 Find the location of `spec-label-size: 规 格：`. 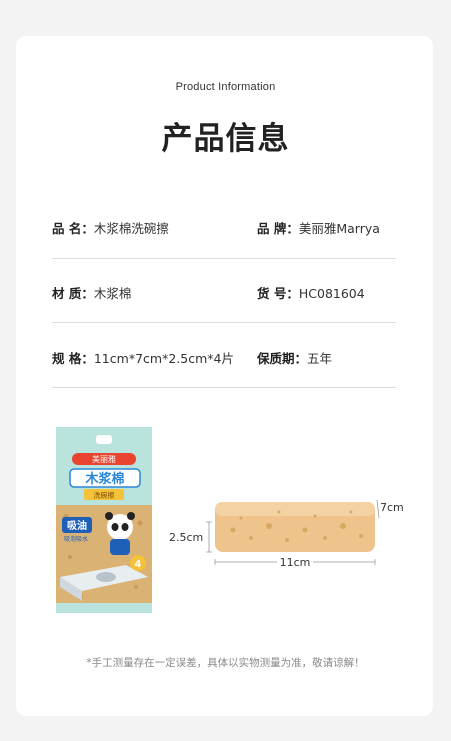

spec-label-size: 规 格： is located at coordinates (73, 358).